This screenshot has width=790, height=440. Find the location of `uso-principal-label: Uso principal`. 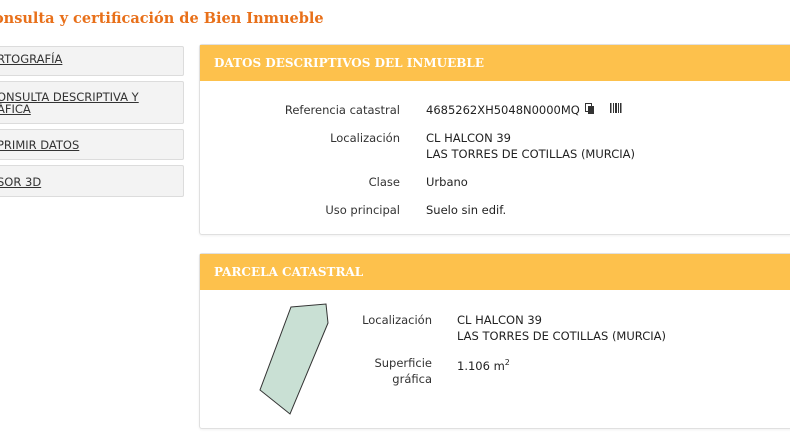

uso-principal-label: Uso principal is located at coordinates (362, 210).